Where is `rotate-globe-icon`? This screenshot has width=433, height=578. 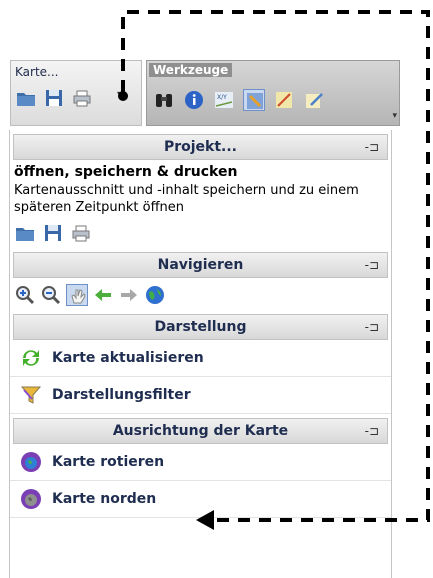
rotate-globe-icon is located at coordinates (31, 462).